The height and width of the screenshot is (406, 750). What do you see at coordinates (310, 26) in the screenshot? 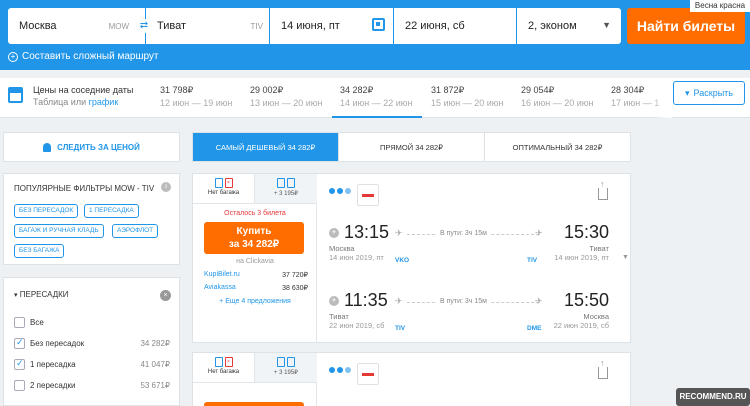
I see `depart-date: 14 июня, пт` at bounding box center [310, 26].